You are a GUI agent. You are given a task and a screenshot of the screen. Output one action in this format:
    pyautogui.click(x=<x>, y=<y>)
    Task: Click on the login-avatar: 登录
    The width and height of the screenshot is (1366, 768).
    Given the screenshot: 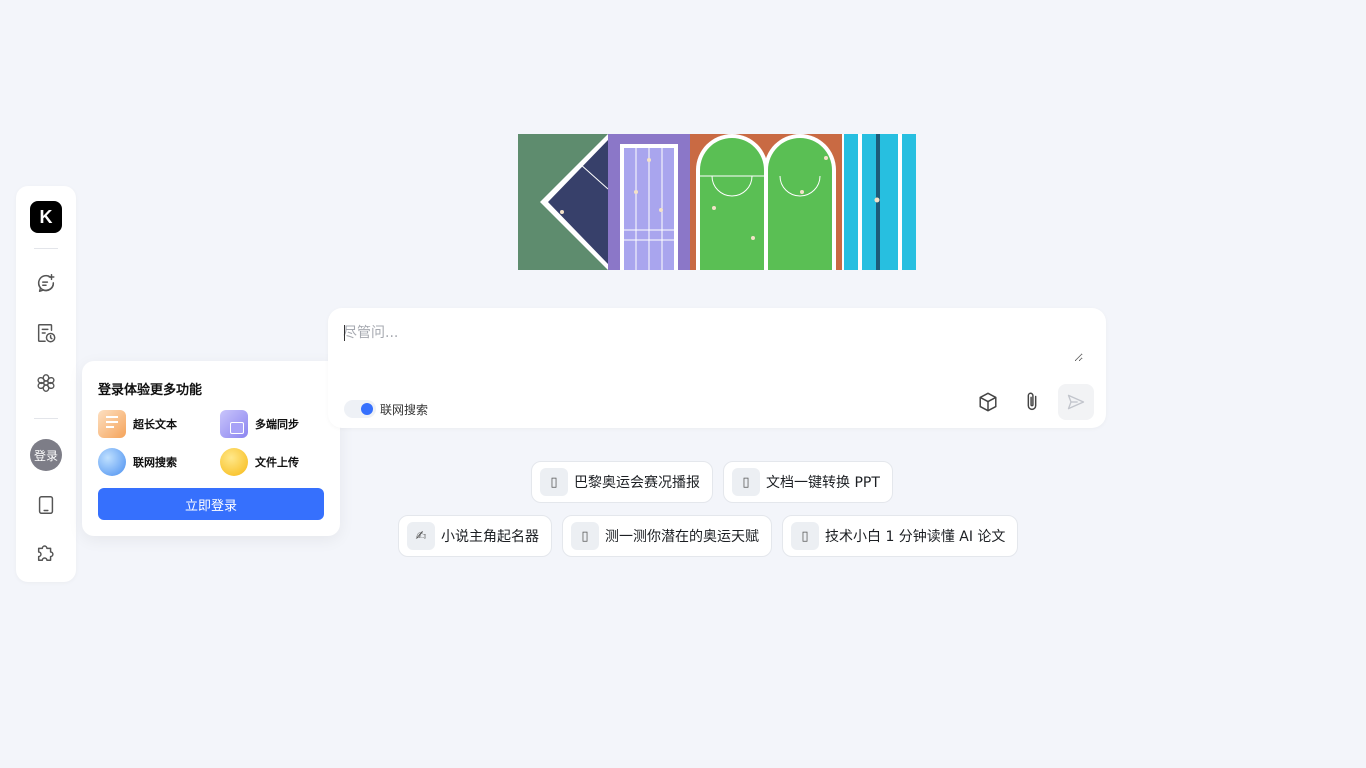 What is the action you would take?
    pyautogui.click(x=46, y=455)
    